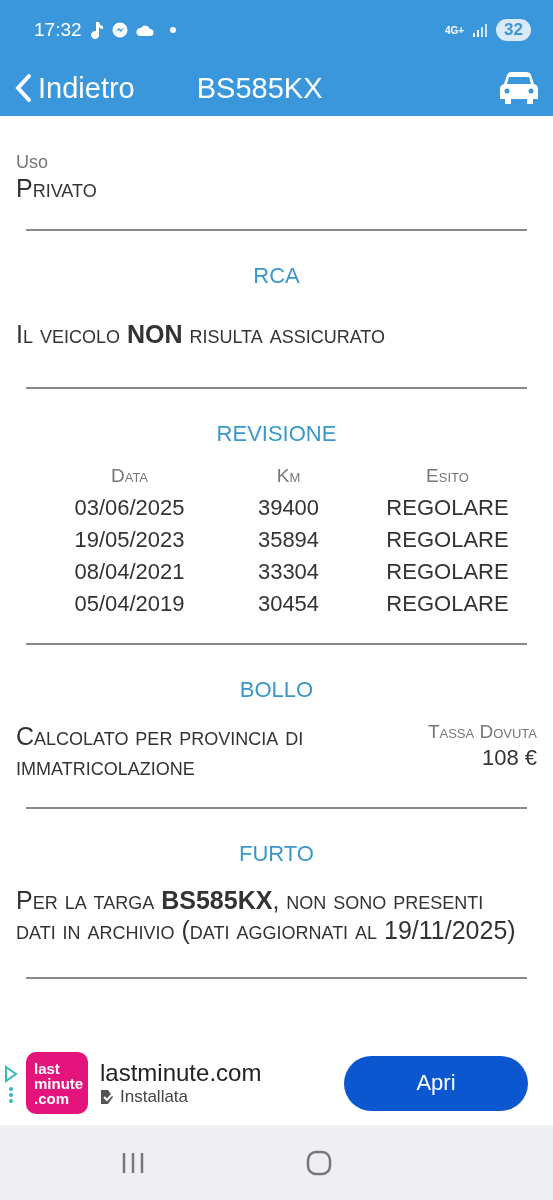 This screenshot has width=553, height=1200. What do you see at coordinates (288, 508) in the screenshot?
I see `table-cell: 39400` at bounding box center [288, 508].